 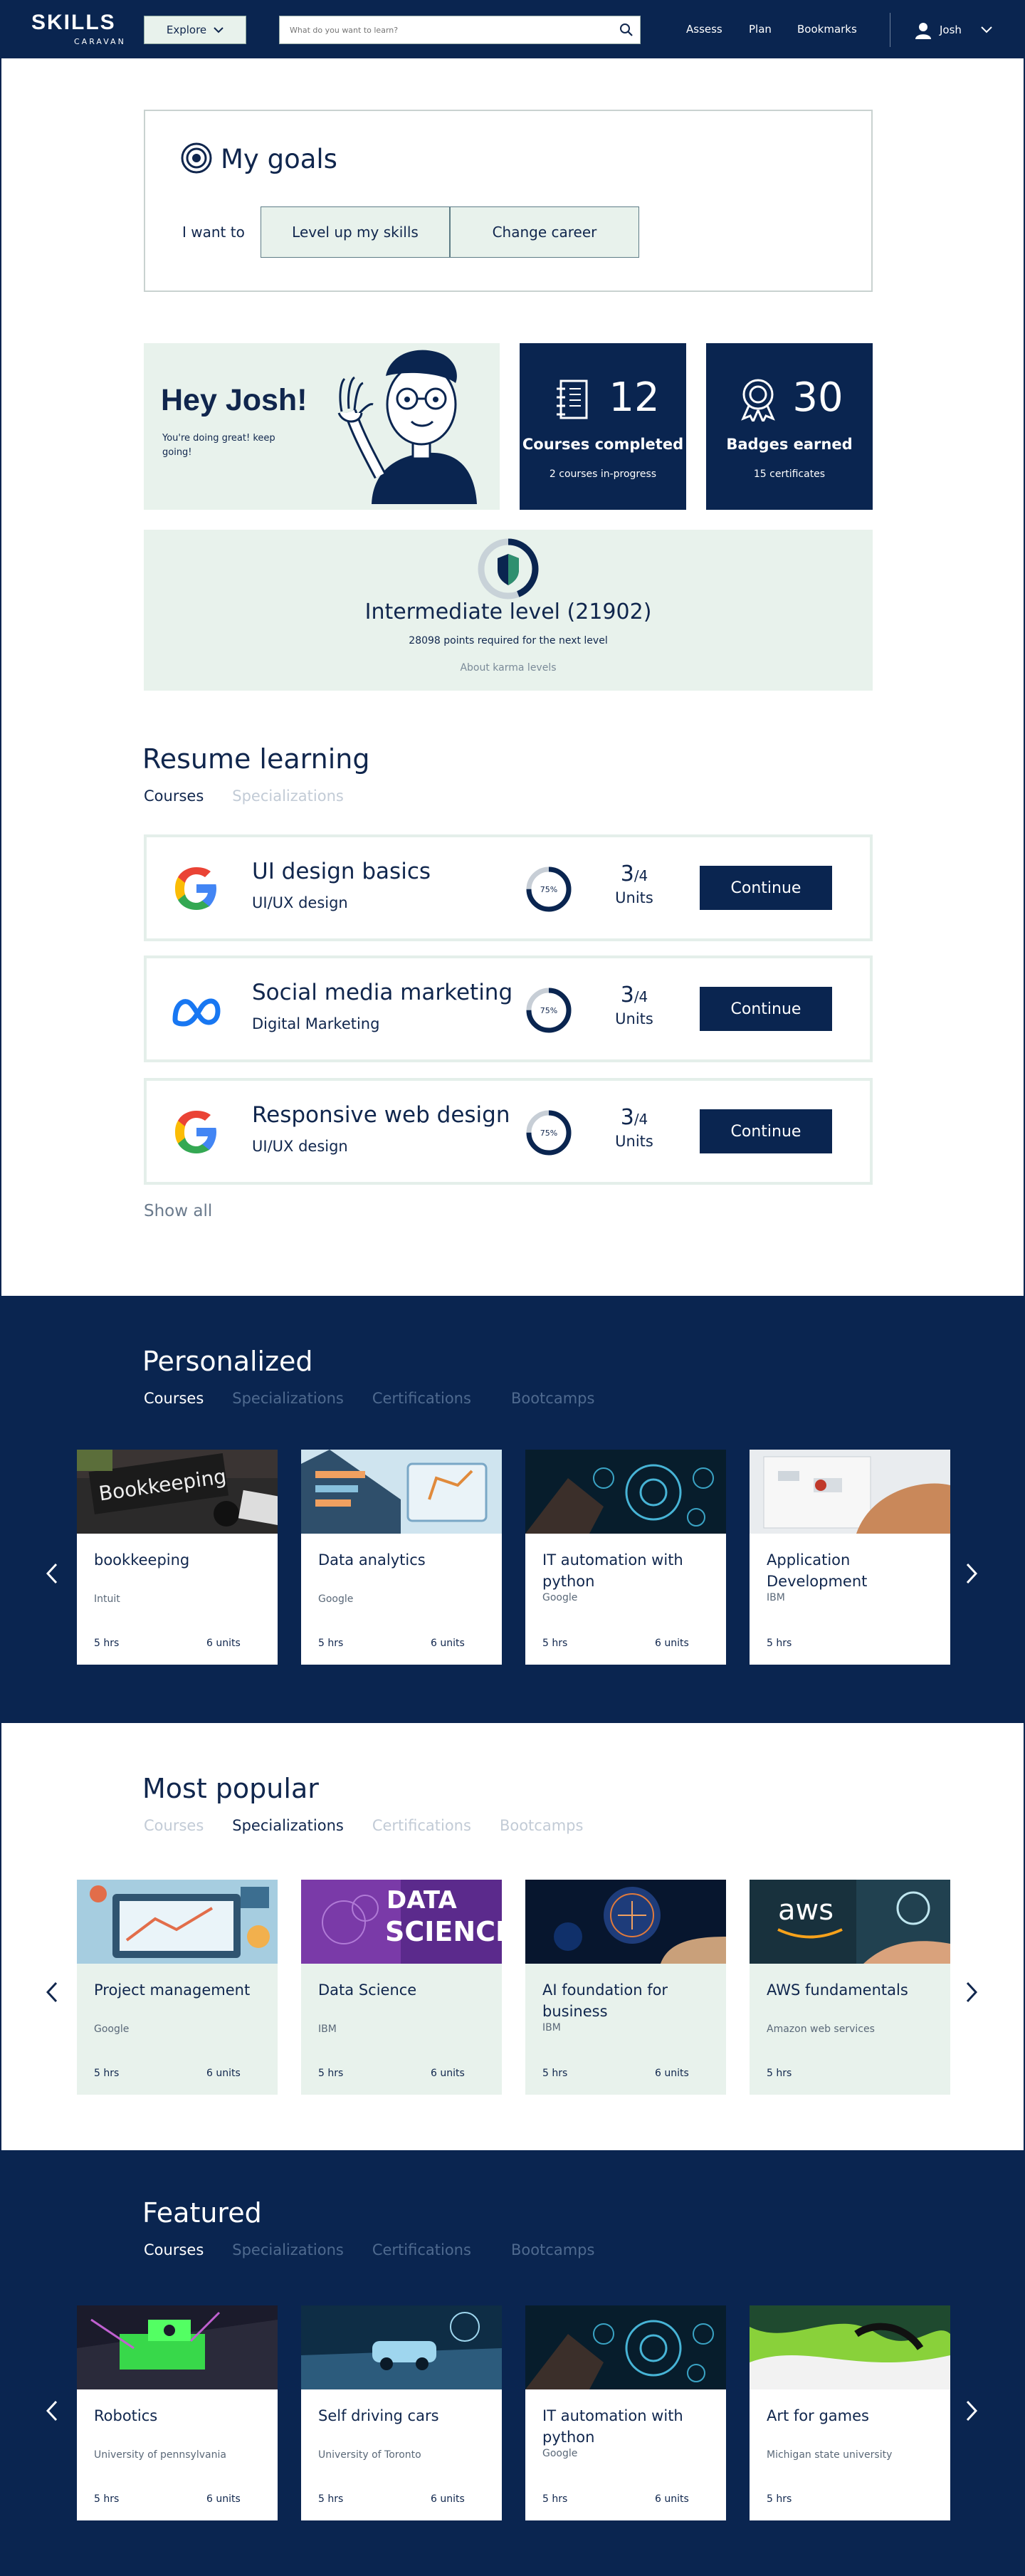 What do you see at coordinates (382, 992) in the screenshot?
I see `course-name: Social media marketing` at bounding box center [382, 992].